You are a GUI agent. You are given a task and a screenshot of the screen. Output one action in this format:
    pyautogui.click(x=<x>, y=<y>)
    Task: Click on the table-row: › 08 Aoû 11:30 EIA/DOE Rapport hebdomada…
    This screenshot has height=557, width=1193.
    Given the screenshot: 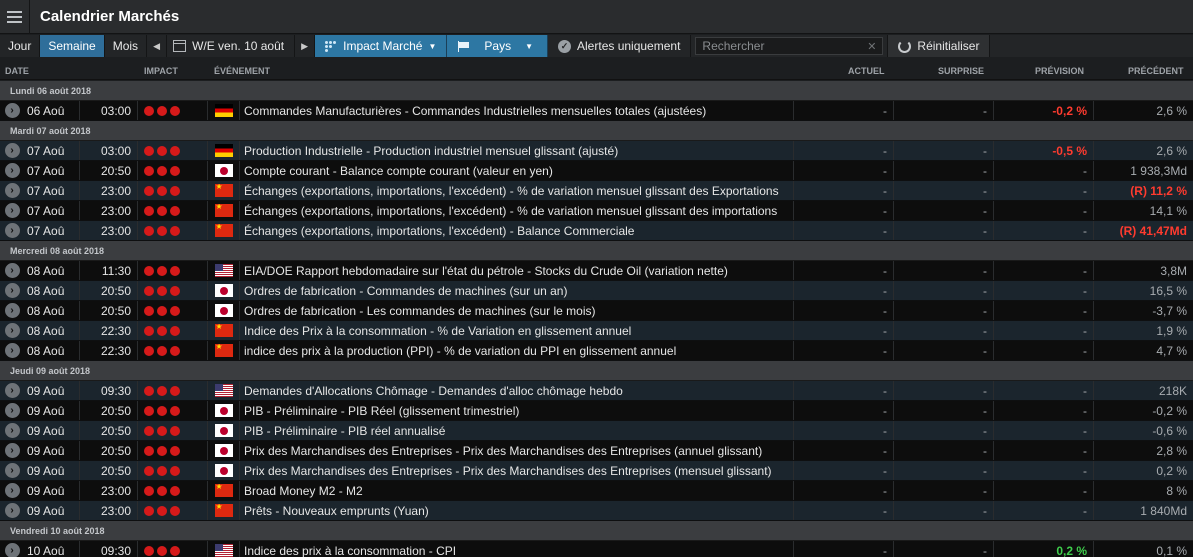 What is the action you would take?
    pyautogui.click(x=596, y=271)
    